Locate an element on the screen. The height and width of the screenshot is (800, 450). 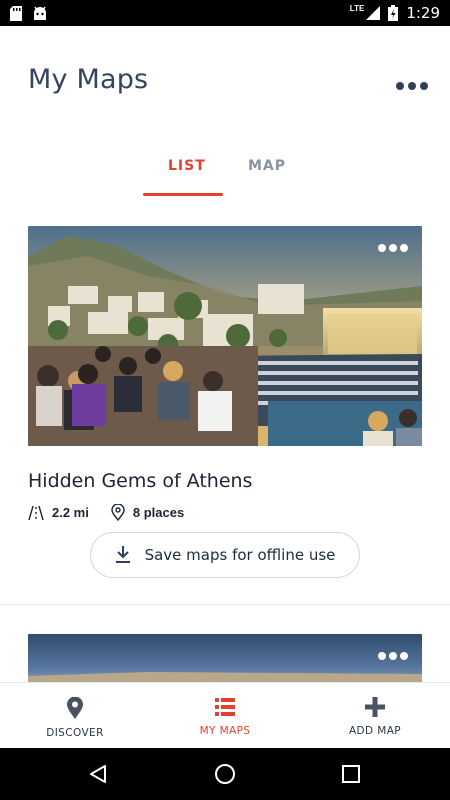
bottom-navigation: DISCOVER MY MAPS ADD MAP is located at coordinates (225, 715).